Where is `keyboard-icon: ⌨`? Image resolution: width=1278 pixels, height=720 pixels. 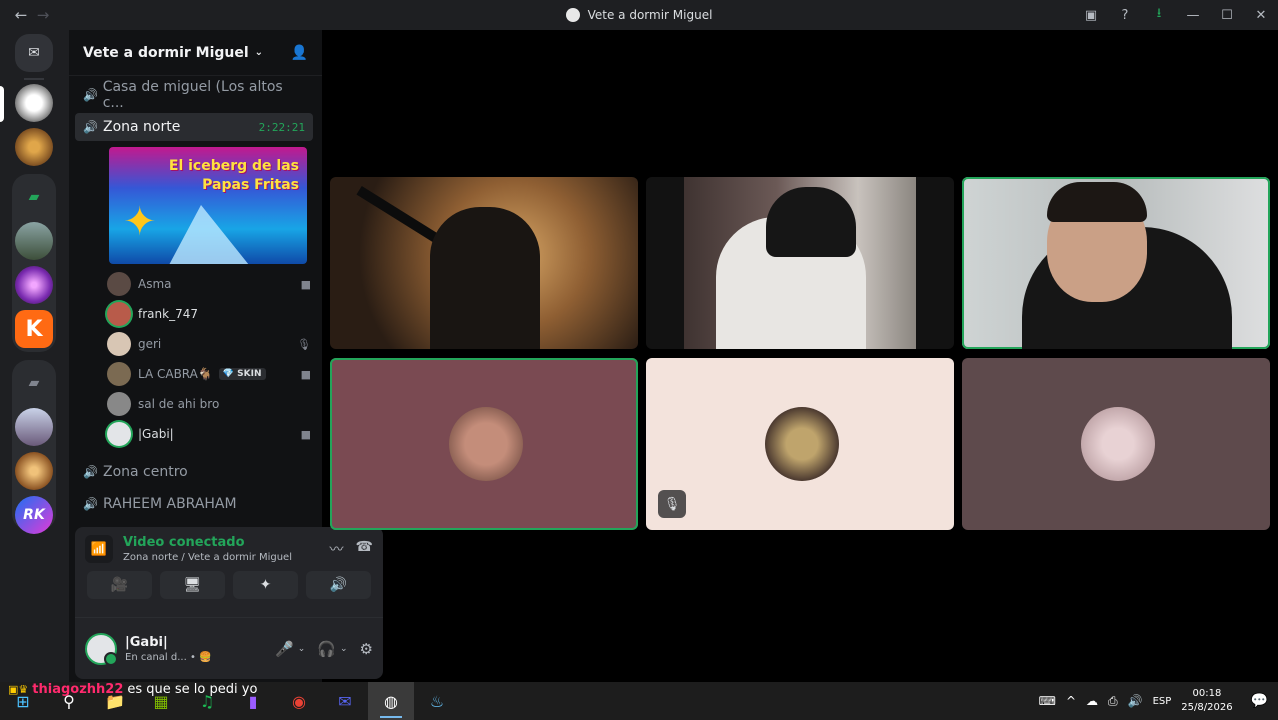 keyboard-icon: ⌨ is located at coordinates (1047, 701).